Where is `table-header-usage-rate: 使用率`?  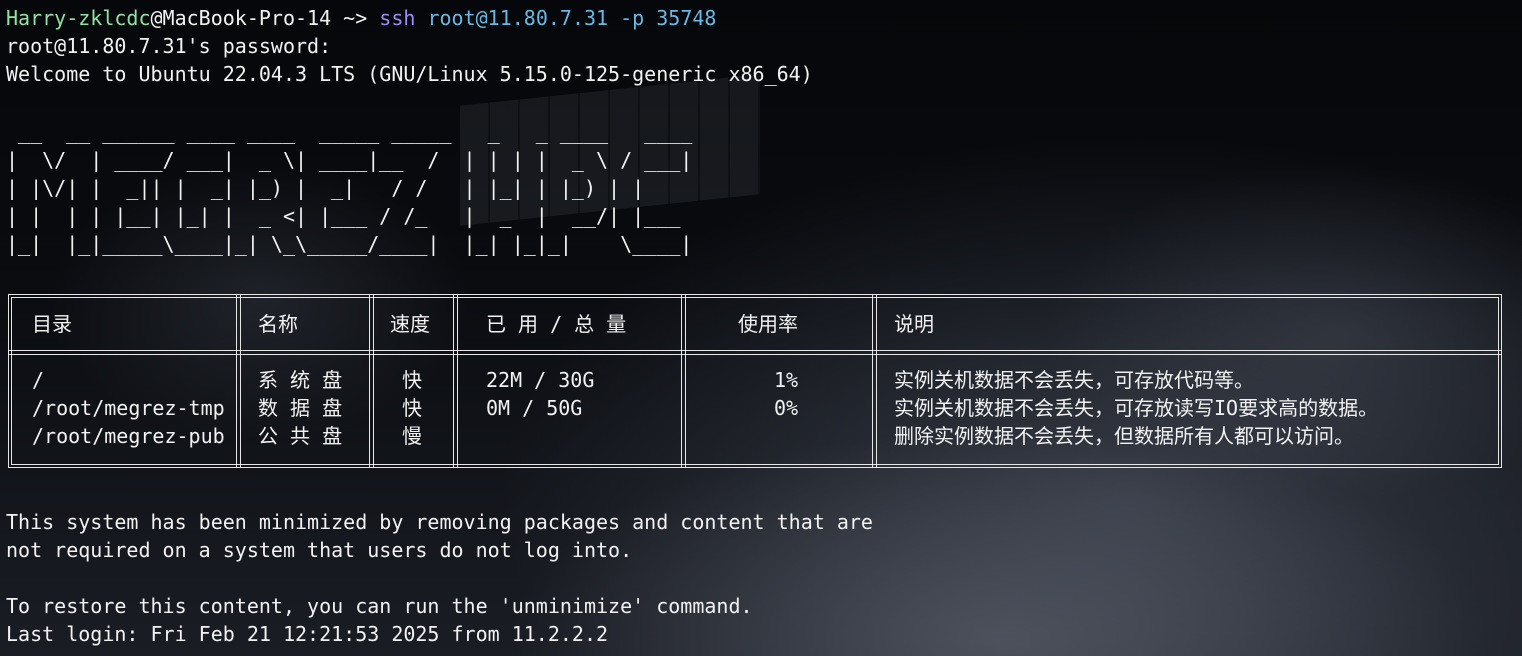 table-header-usage-rate: 使用率 is located at coordinates (768, 324).